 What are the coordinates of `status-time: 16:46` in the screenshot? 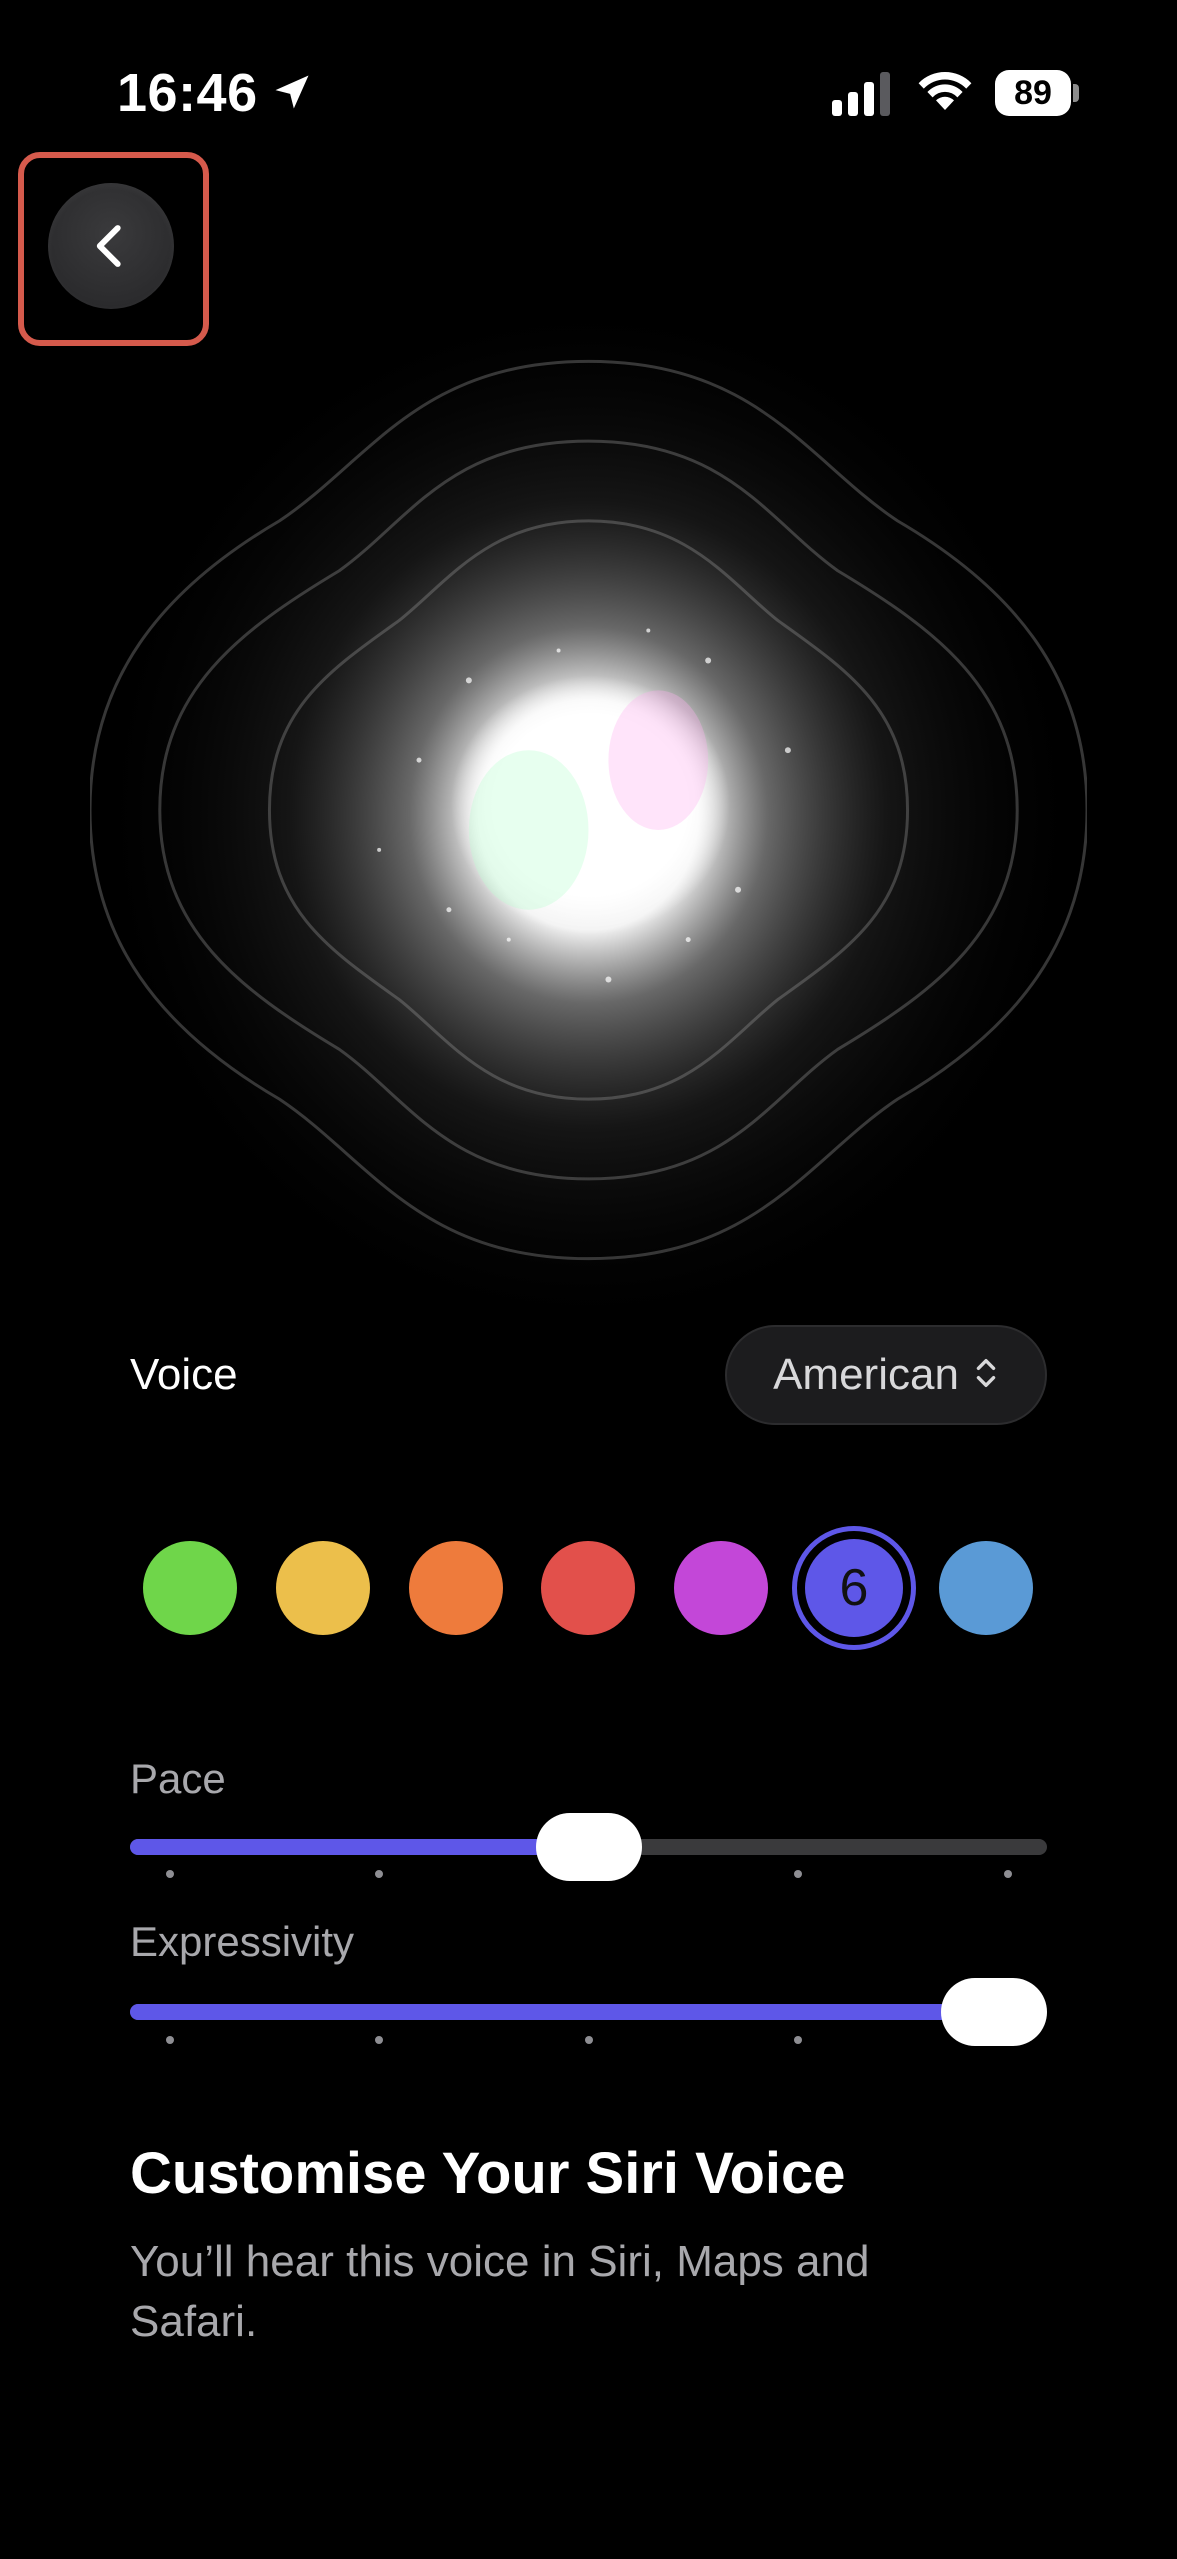 It's located at (187, 93).